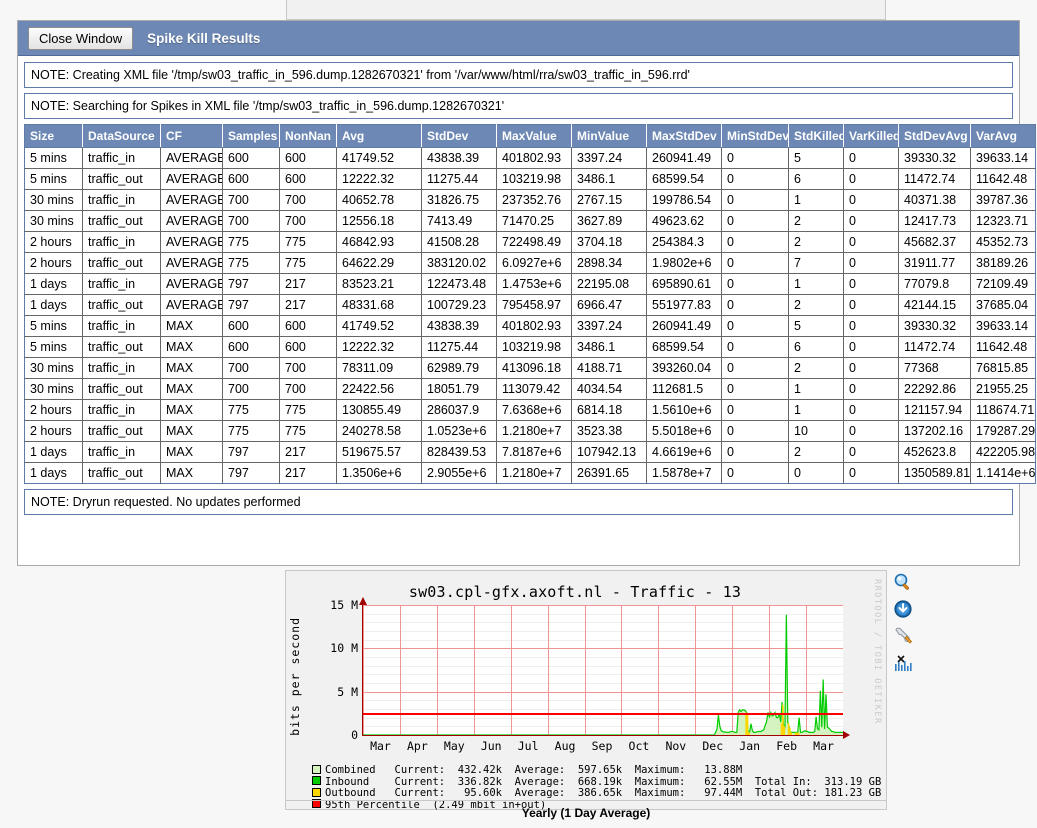 Image resolution: width=1037 pixels, height=828 pixels. What do you see at coordinates (934, 221) in the screenshot?
I see `cell-stddevavg: 12417.73` at bounding box center [934, 221].